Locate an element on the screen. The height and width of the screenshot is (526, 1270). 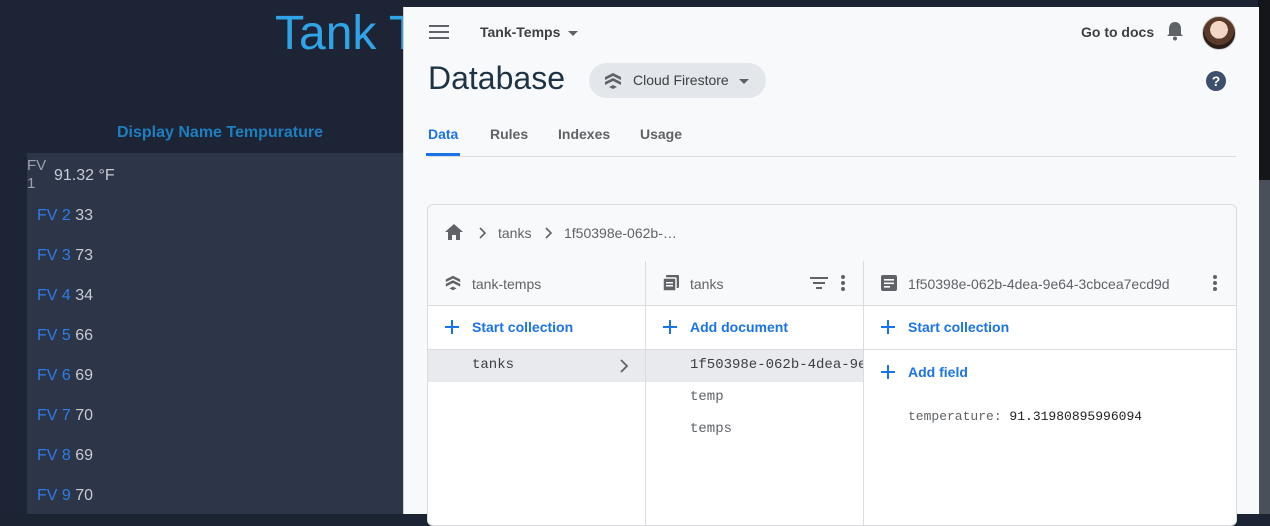
background-row-value: 73 is located at coordinates (84, 255).